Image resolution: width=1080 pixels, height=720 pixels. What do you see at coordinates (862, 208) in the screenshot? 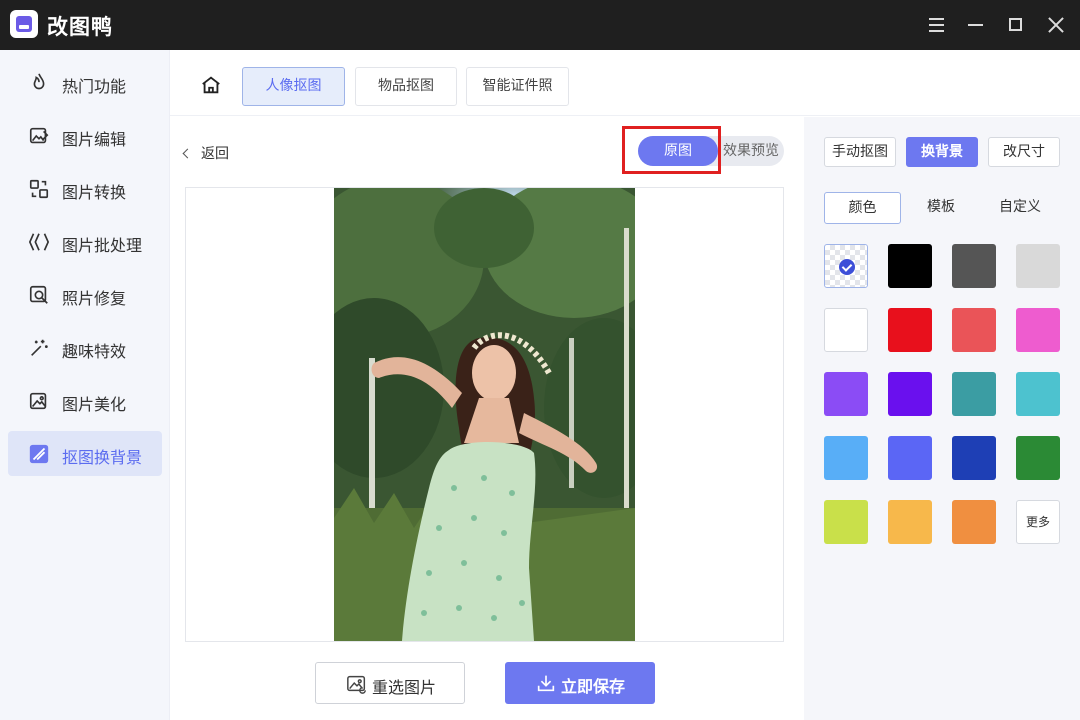
I see `tab-color: 颜色` at bounding box center [862, 208].